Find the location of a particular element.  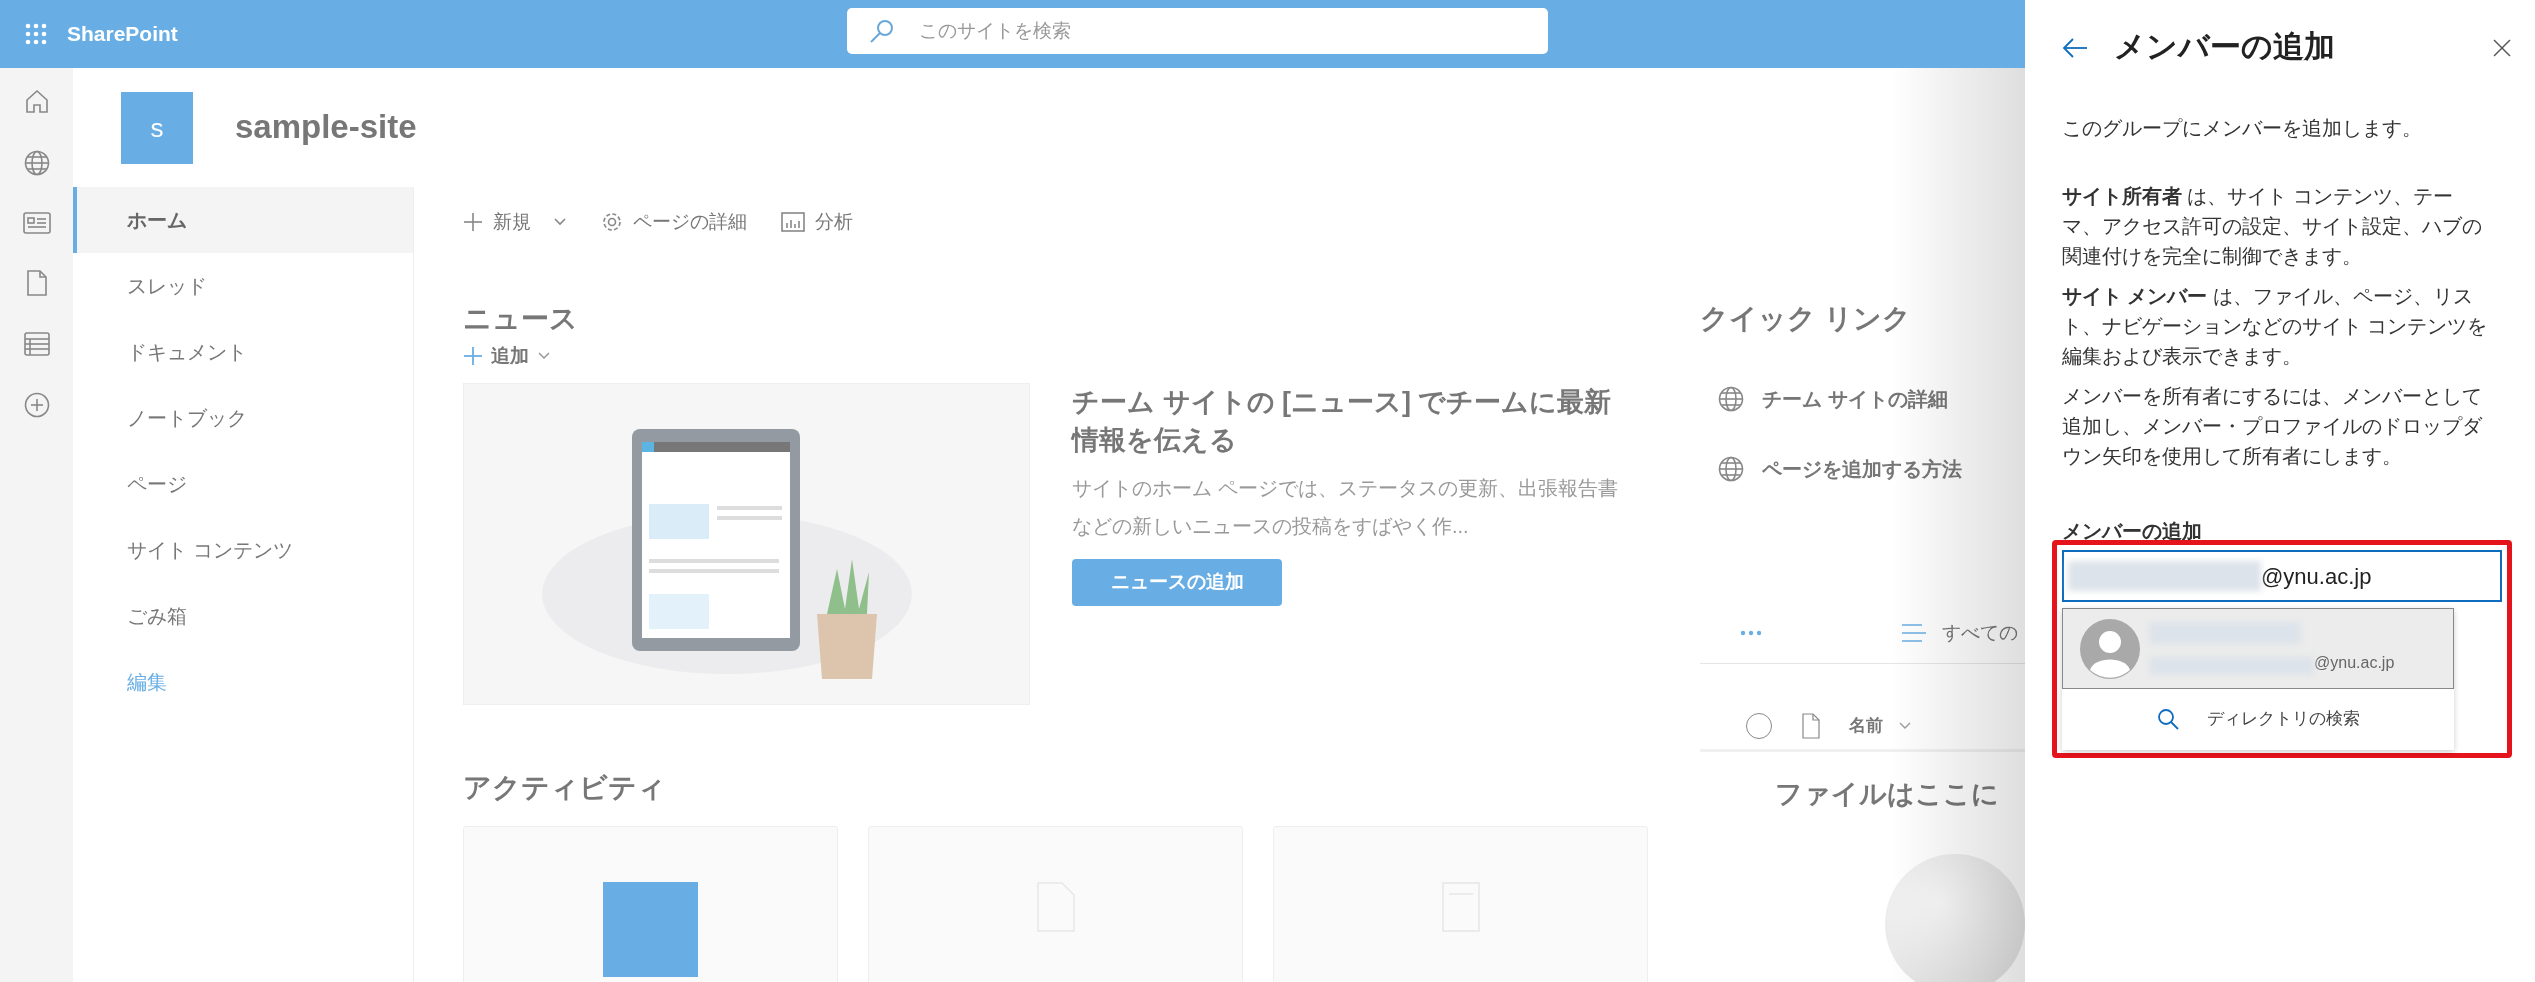

empty-message: ファイルはここに is located at coordinates (1887, 794).